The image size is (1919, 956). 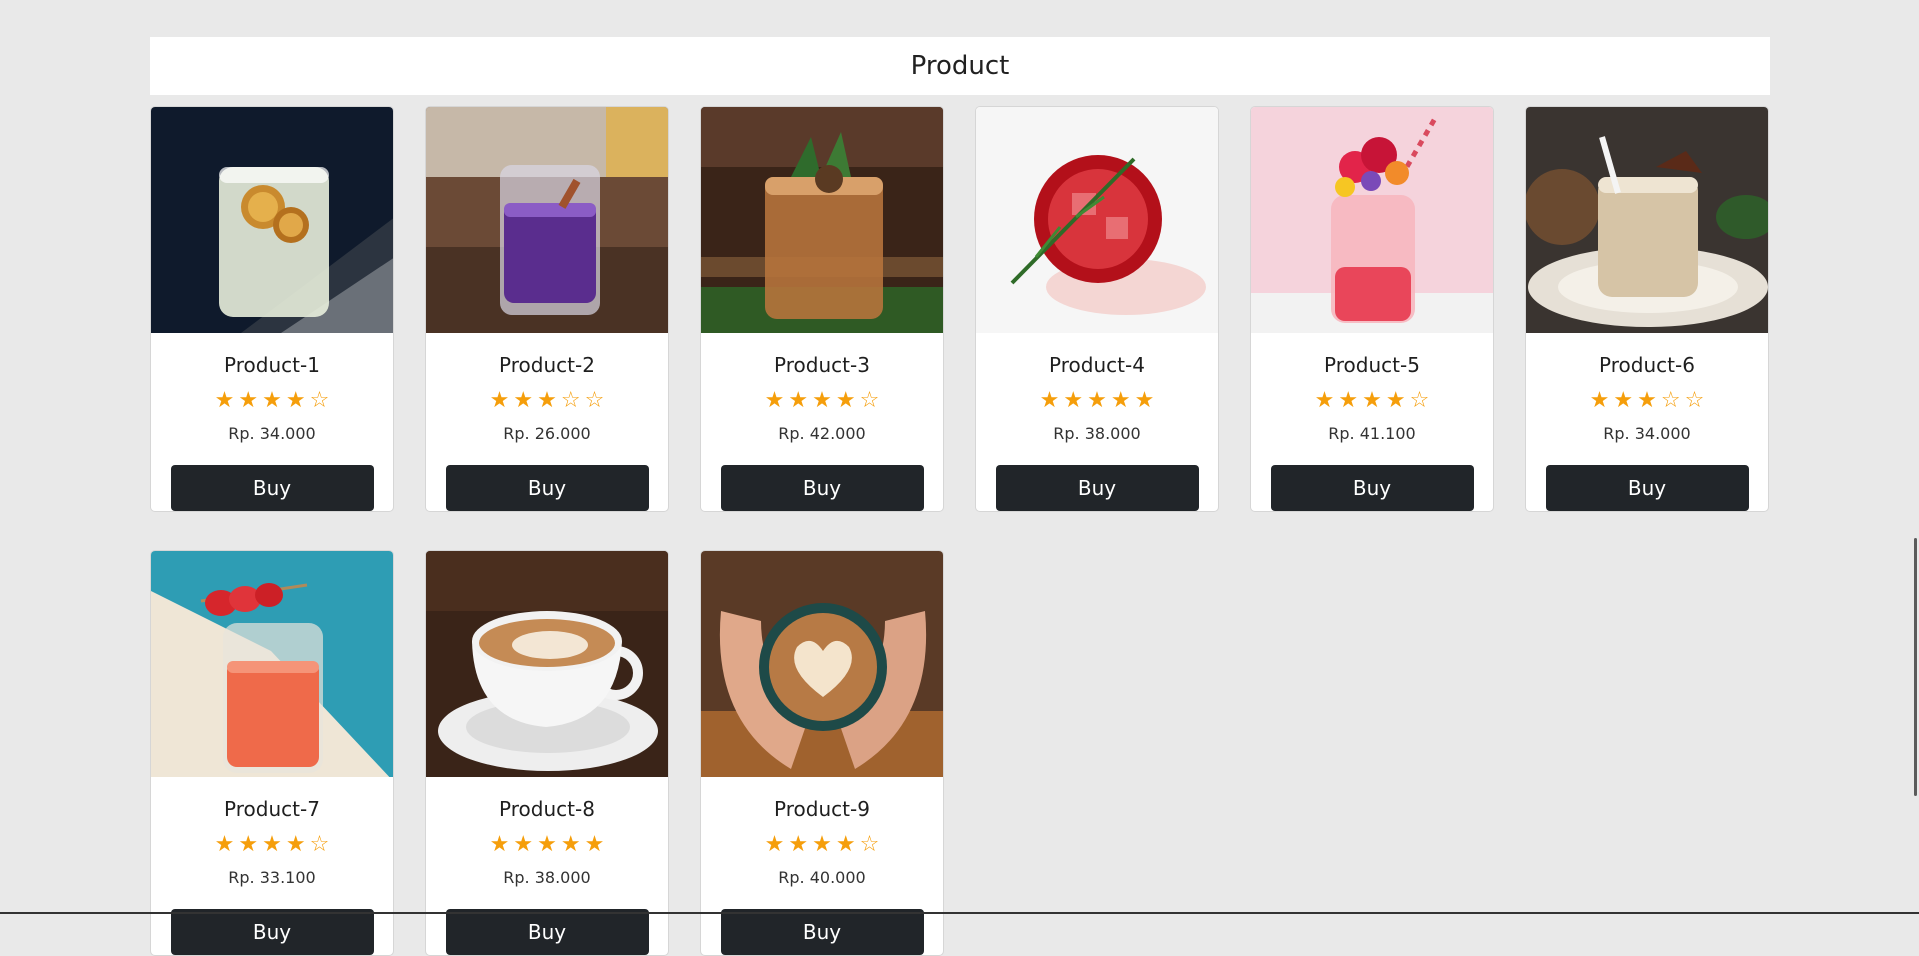 What do you see at coordinates (1915, 667) in the screenshot?
I see `page-scrollbar` at bounding box center [1915, 667].